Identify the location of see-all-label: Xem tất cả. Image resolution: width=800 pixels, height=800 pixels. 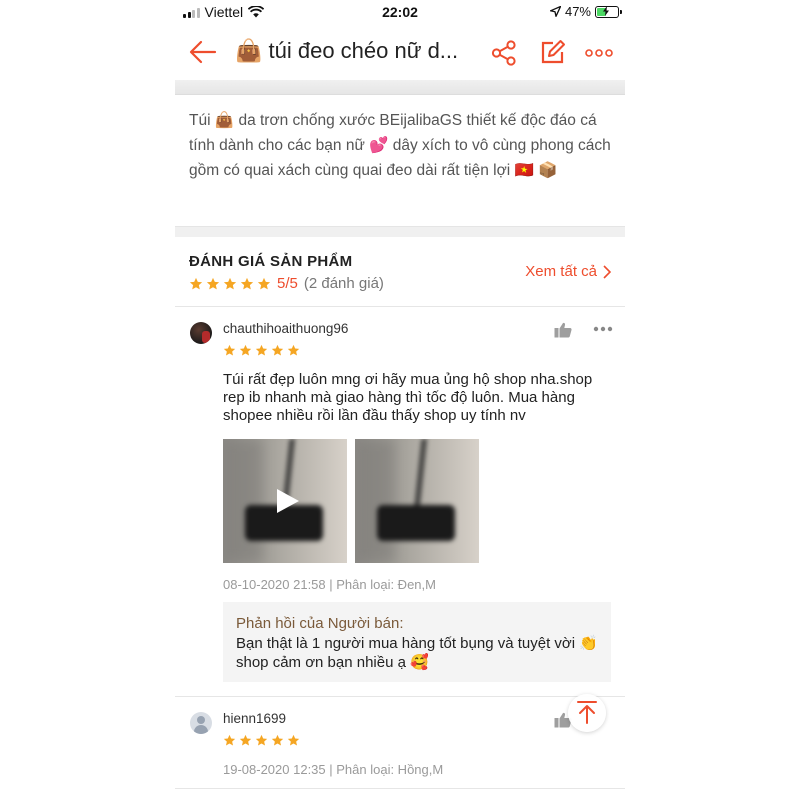
(561, 271).